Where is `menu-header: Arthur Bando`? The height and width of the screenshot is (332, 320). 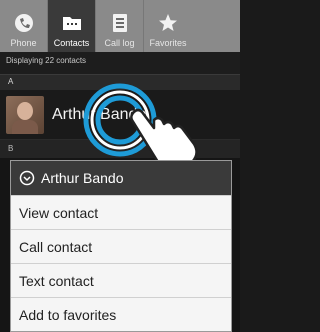 menu-header: Arthur Bando is located at coordinates (121, 178).